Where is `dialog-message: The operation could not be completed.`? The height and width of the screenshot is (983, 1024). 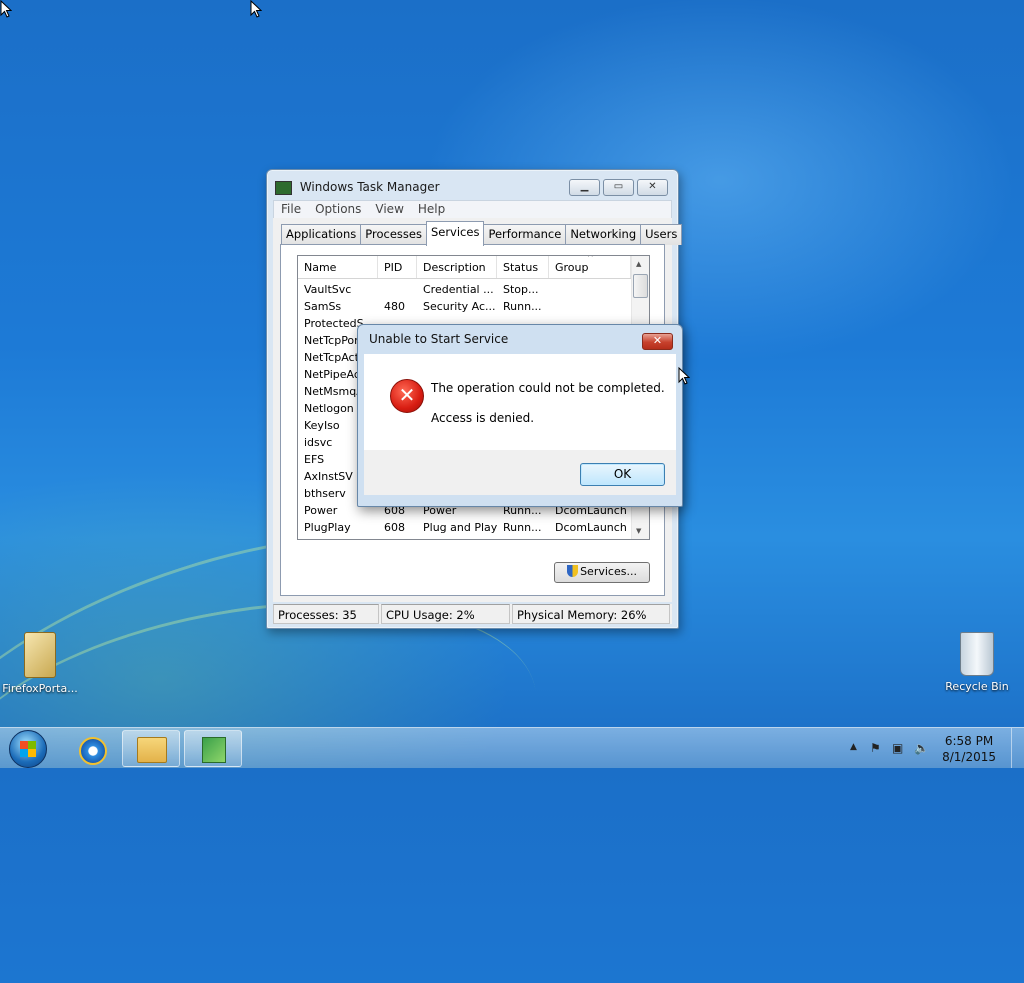 dialog-message: The operation could not be completed. is located at coordinates (548, 388).